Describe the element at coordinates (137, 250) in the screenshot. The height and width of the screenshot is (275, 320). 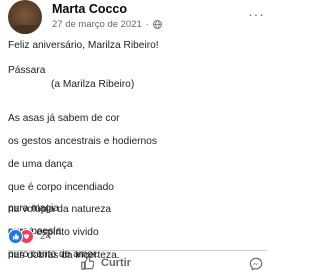
I see `divider` at that location.